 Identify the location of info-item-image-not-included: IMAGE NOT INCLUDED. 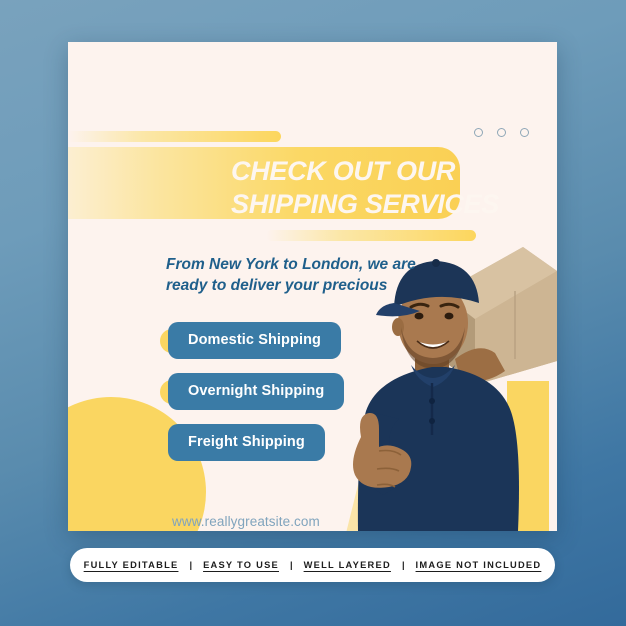
(479, 565).